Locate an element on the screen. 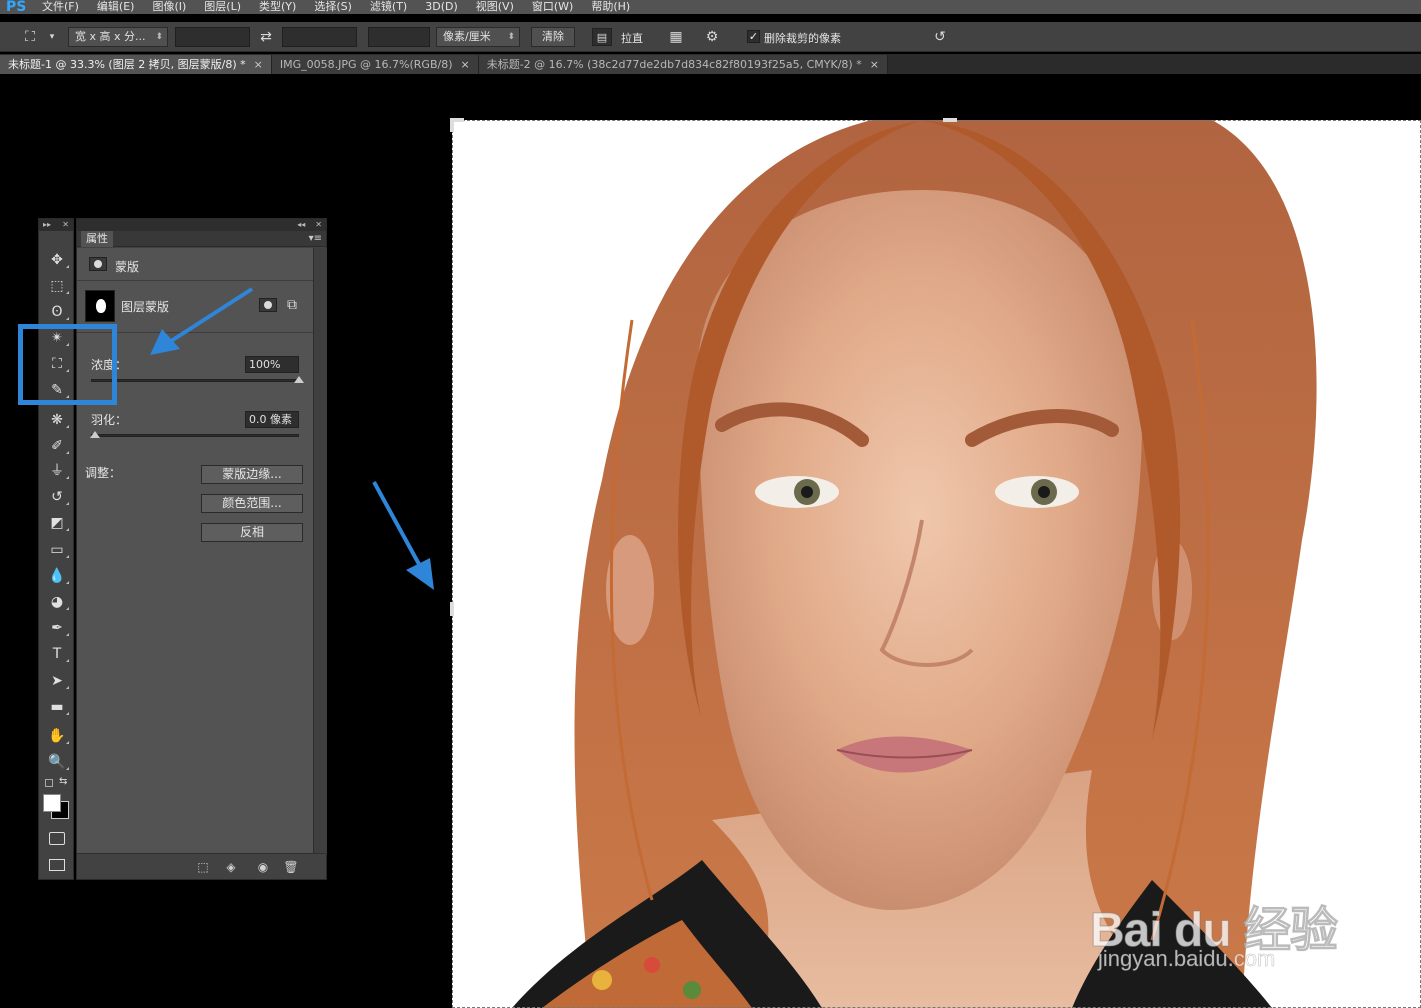 This screenshot has width=1421, height=1008. density-slider is located at coordinates (195, 380).